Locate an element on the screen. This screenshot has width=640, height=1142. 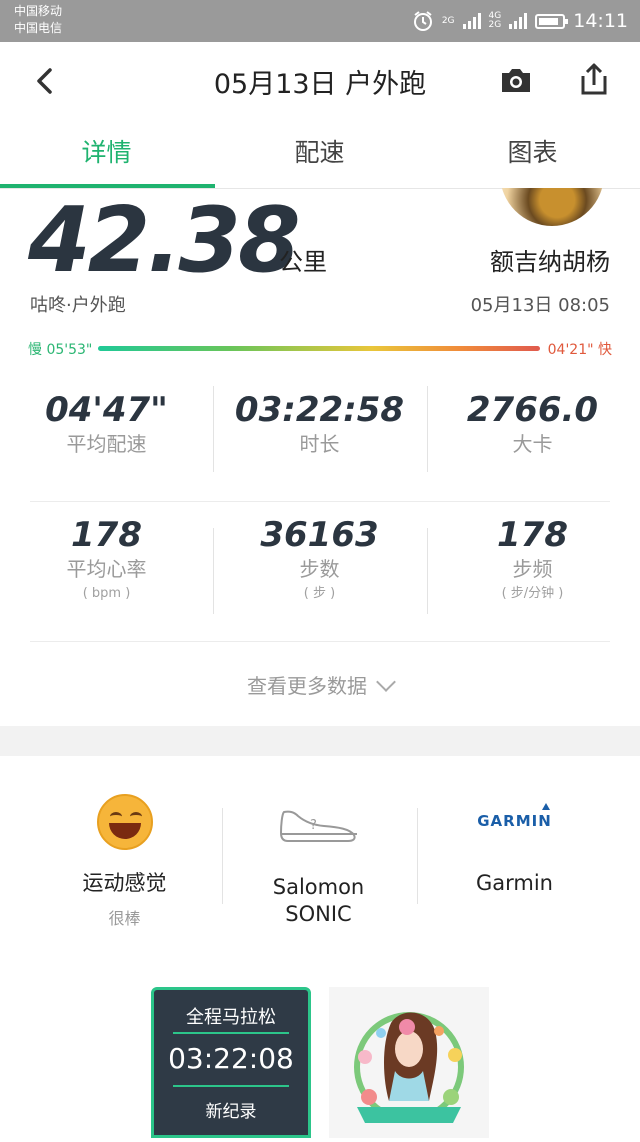
username: 额吉纳胡杨 is located at coordinates (550, 259).